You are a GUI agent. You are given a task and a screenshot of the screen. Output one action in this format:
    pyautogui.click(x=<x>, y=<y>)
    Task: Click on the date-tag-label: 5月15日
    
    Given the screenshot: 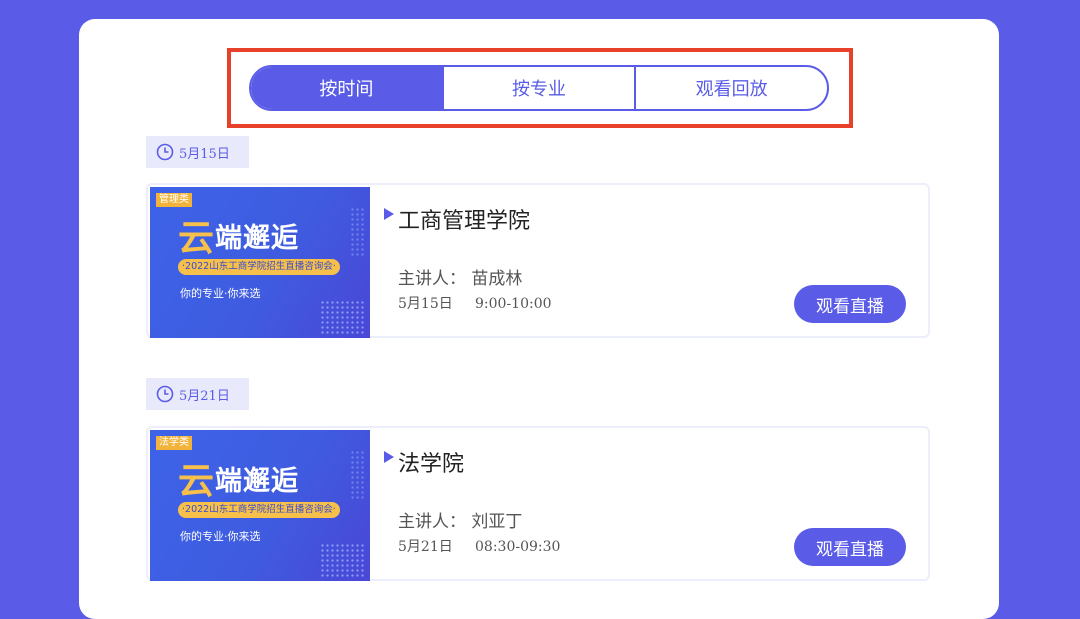 What is the action you would take?
    pyautogui.click(x=204, y=154)
    